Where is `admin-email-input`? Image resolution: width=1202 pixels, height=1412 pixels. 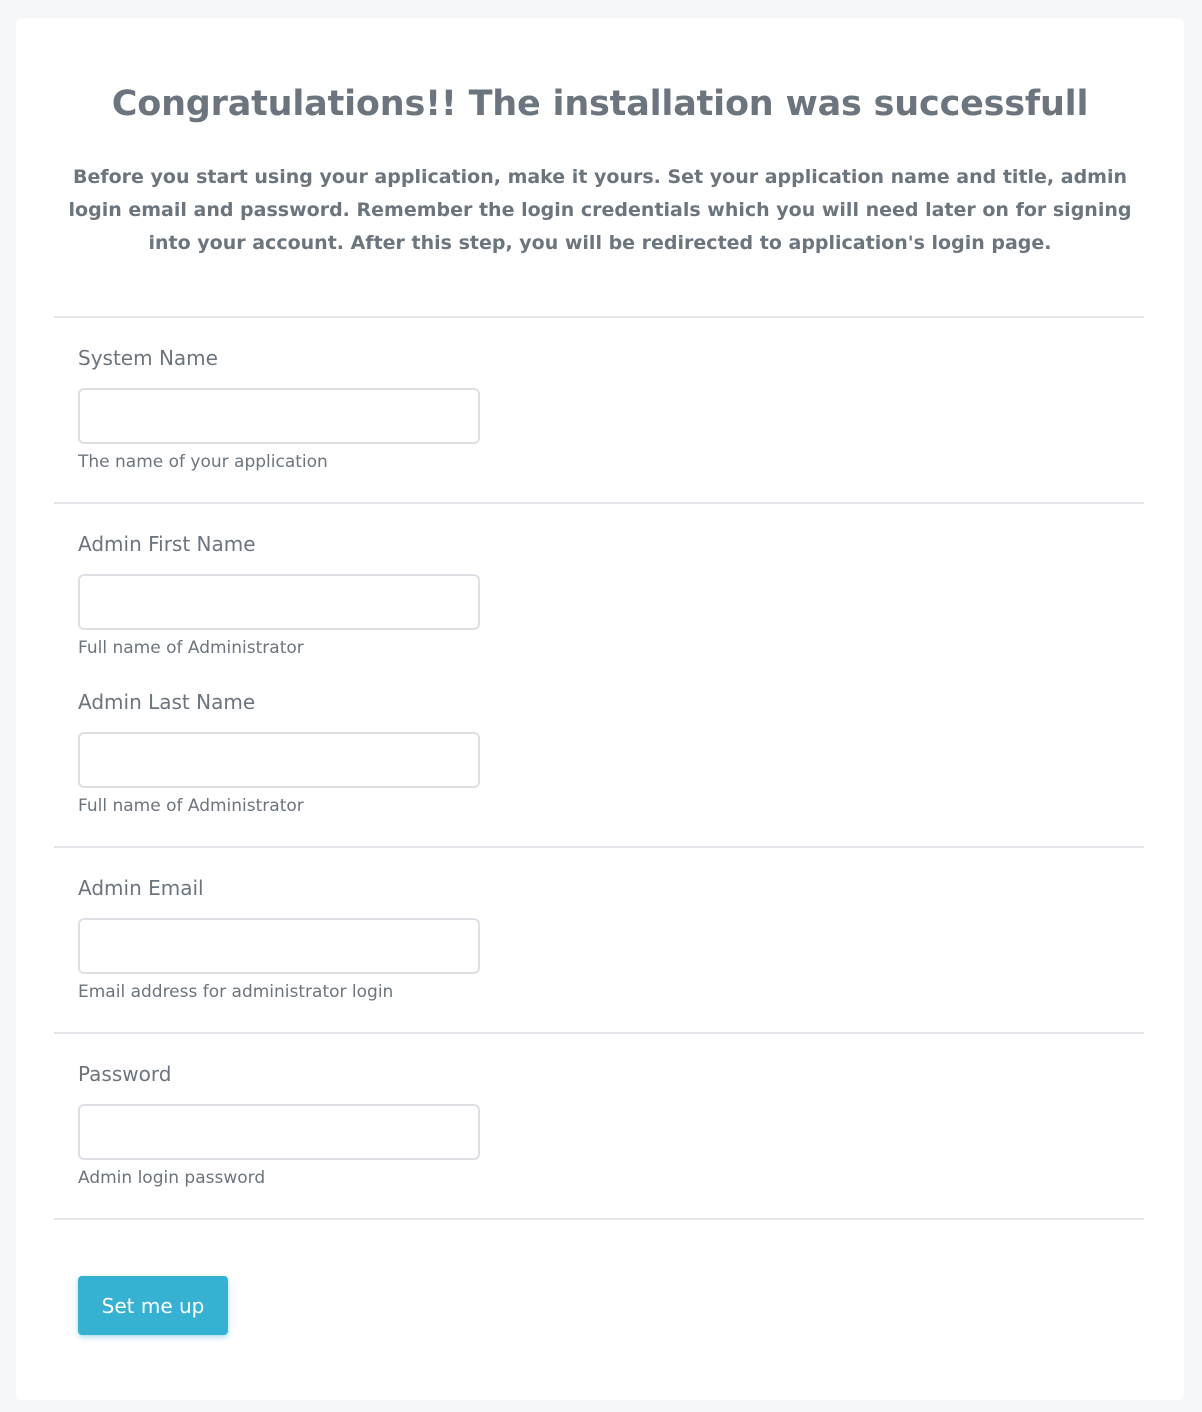 admin-email-input is located at coordinates (279, 946).